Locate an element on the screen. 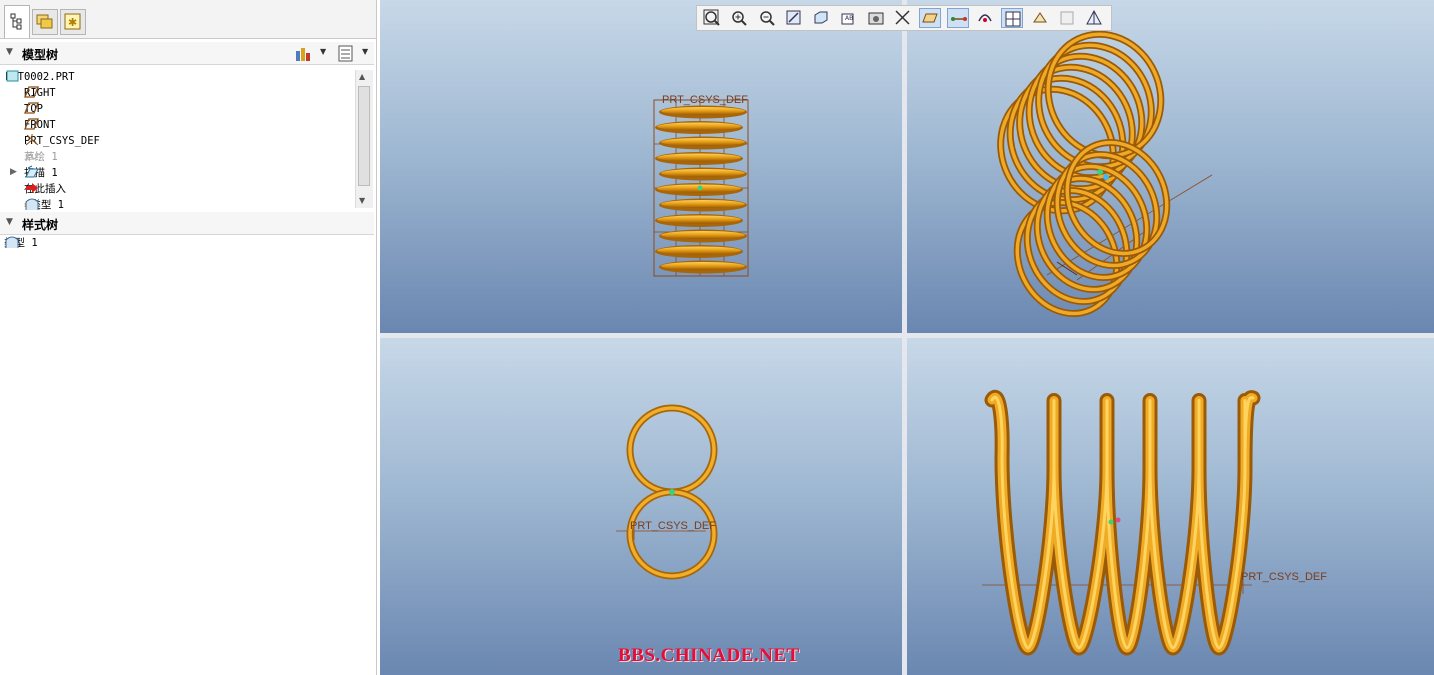 The height and width of the screenshot is (675, 1434). display-style-button is located at coordinates (821, 18).